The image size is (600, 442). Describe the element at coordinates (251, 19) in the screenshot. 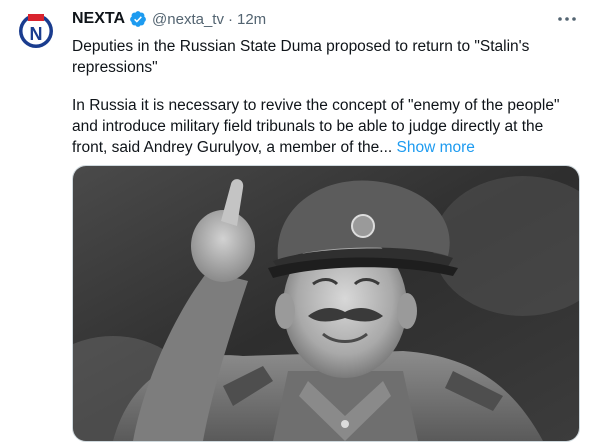

I see `timestamp: 12m` at that location.